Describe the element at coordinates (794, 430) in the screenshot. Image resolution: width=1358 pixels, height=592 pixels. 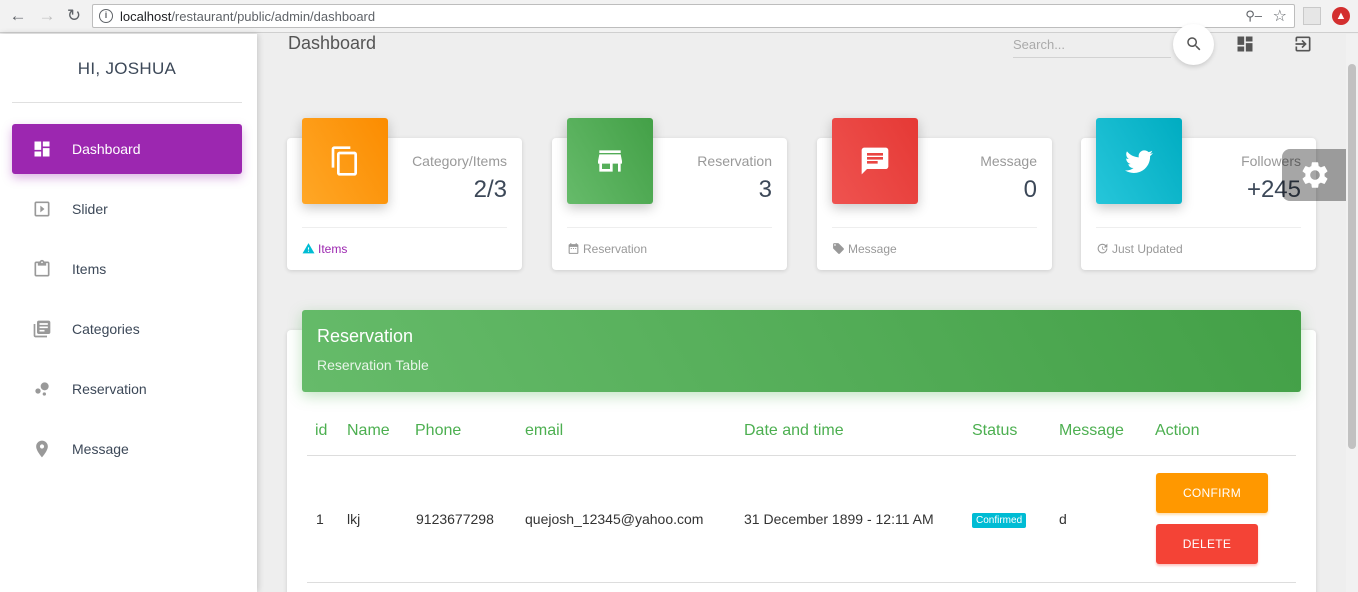
I see `column-header-date-time: Date and time` at that location.